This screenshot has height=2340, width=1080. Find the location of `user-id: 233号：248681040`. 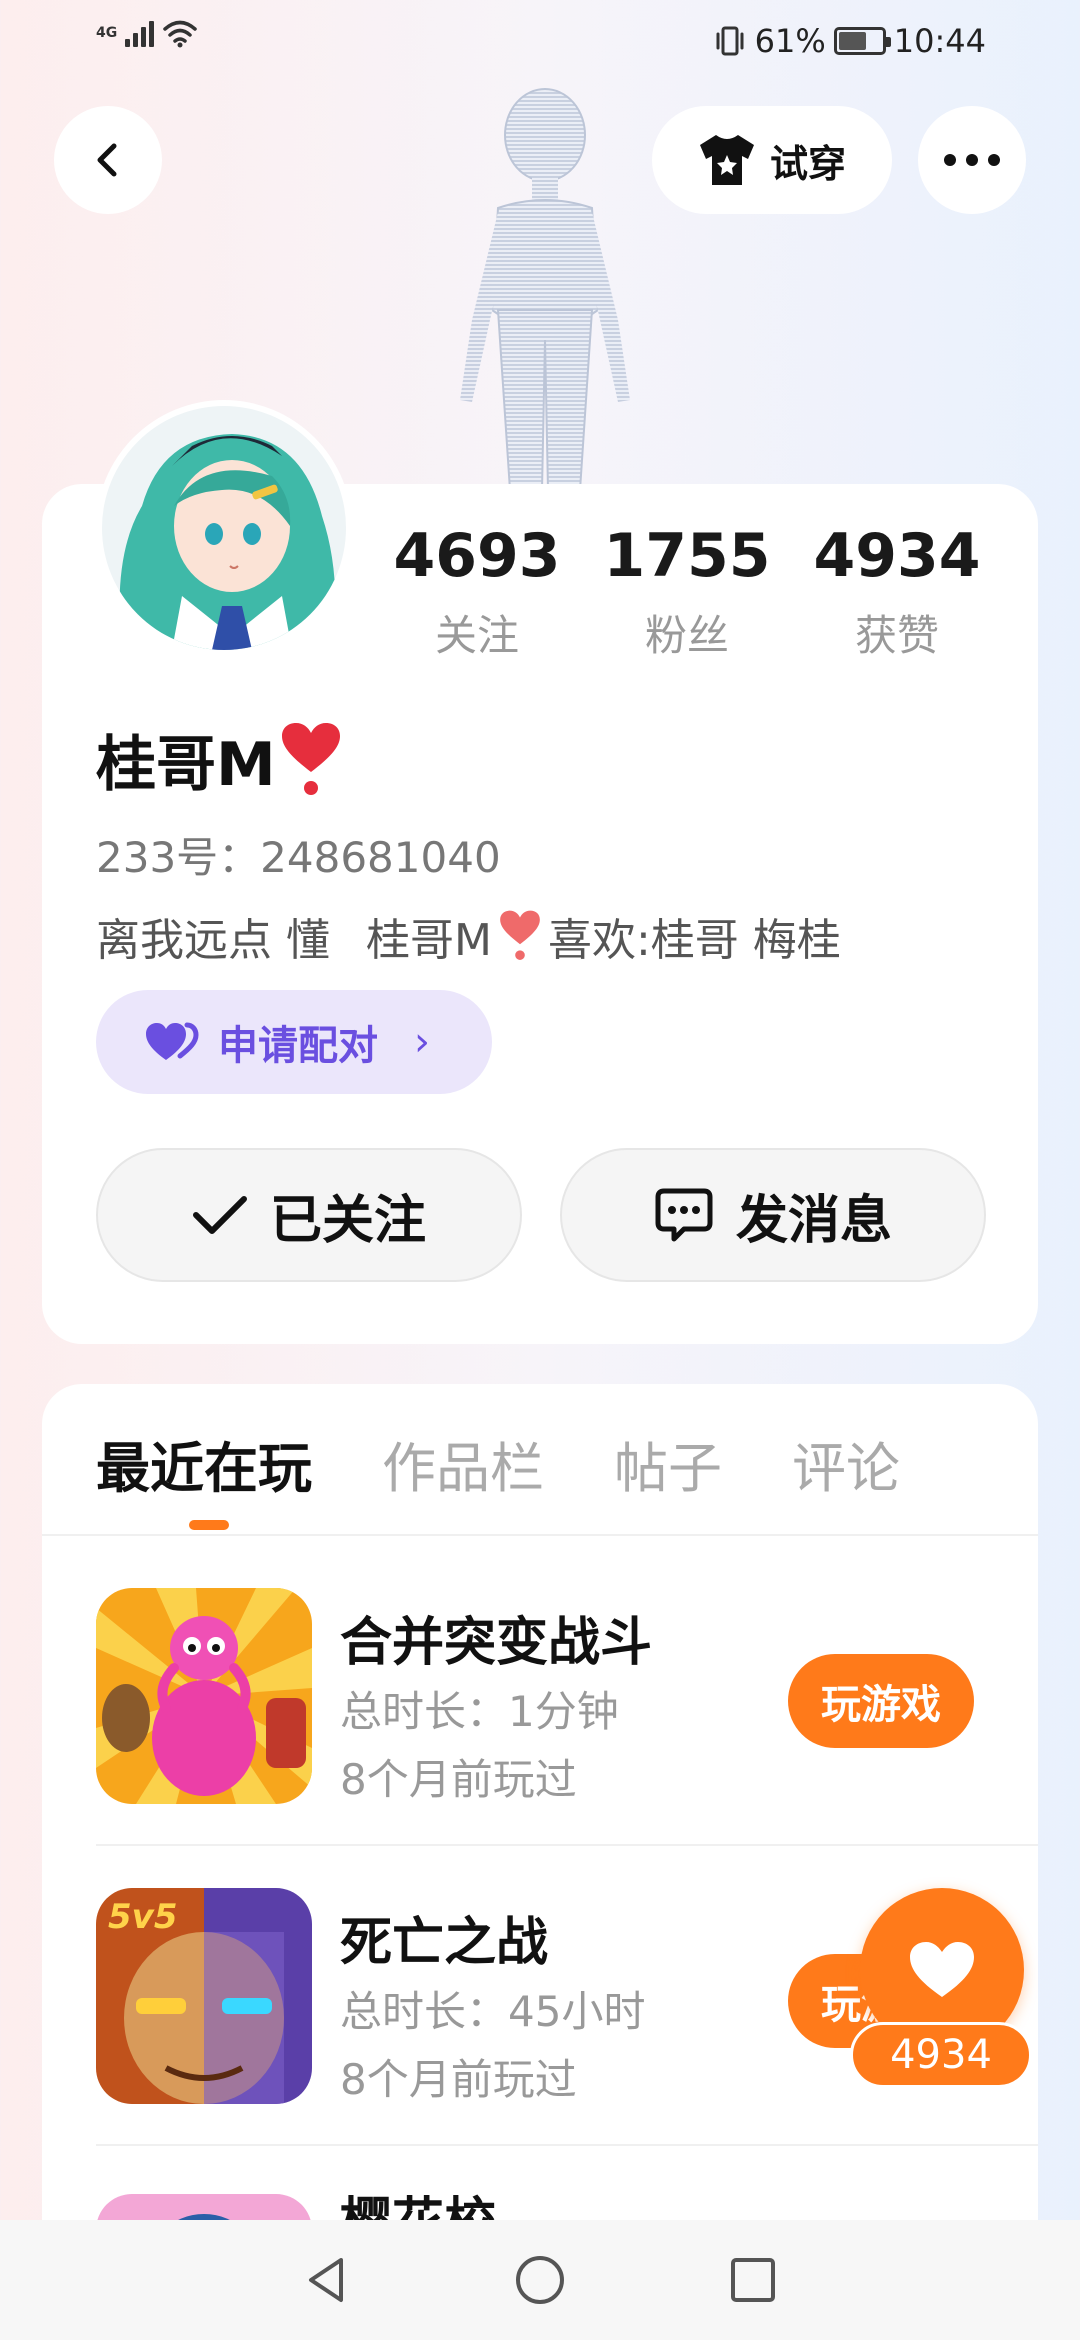

user-id: 233号：248681040 is located at coordinates (298, 857).